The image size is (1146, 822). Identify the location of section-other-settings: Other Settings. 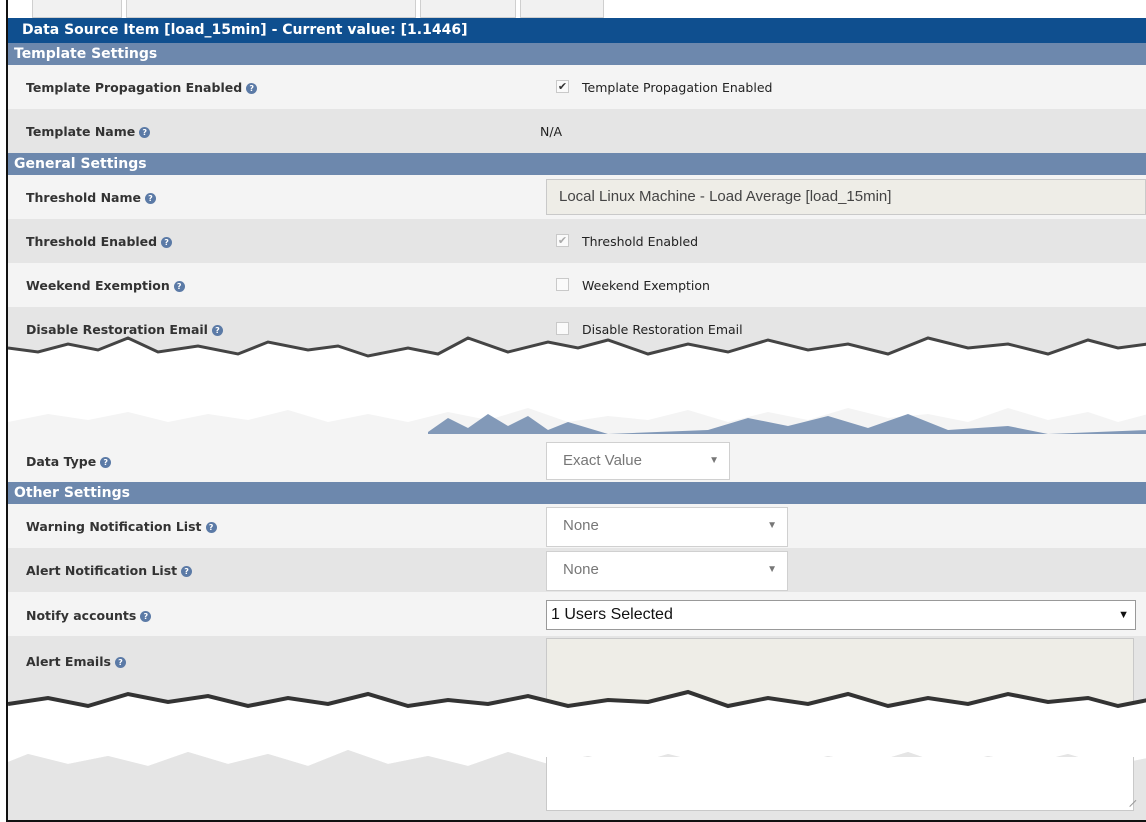
(577, 493).